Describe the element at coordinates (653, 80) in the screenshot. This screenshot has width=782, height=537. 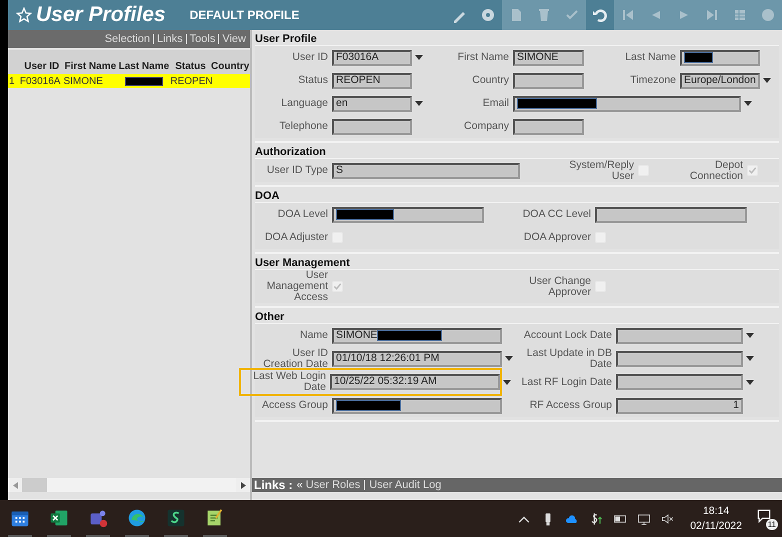
I see `field-label: Timezone` at that location.